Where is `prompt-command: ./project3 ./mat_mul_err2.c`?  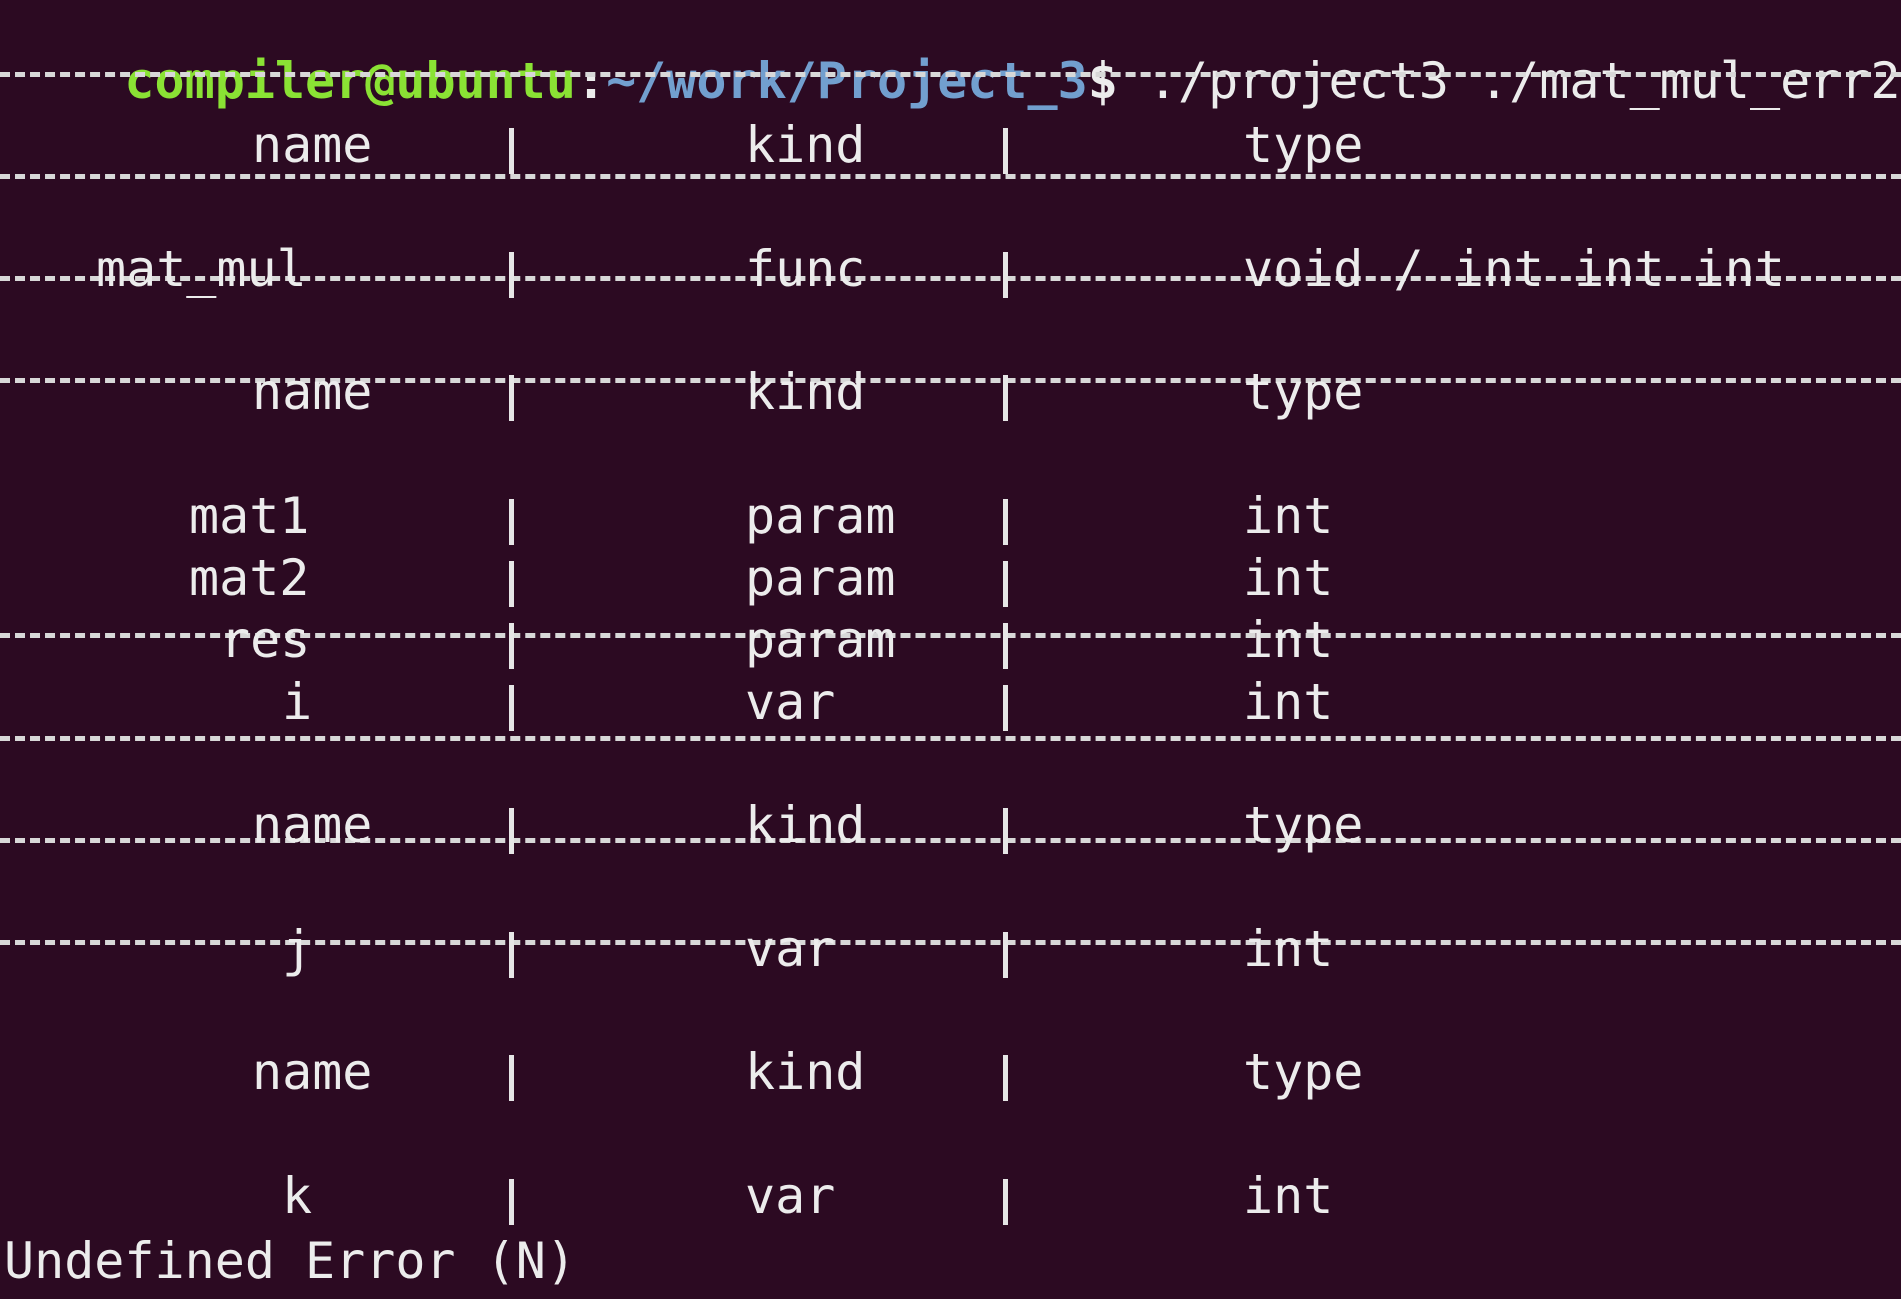 prompt-command: ./project3 ./mat_mul_err2.c is located at coordinates (1509, 81).